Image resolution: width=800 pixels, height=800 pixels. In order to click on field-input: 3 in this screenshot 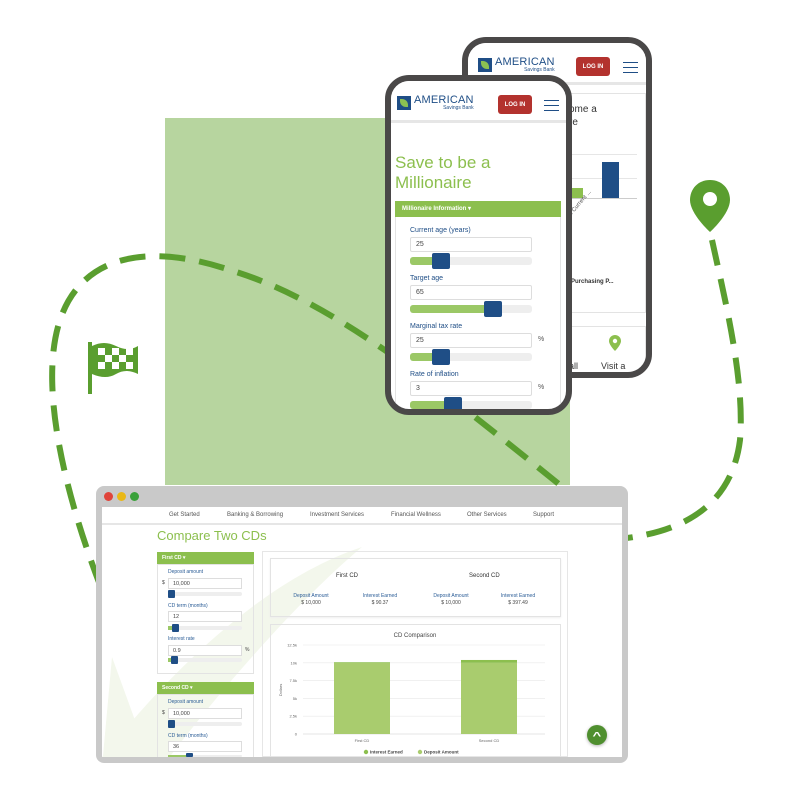, I will do `click(471, 388)`.